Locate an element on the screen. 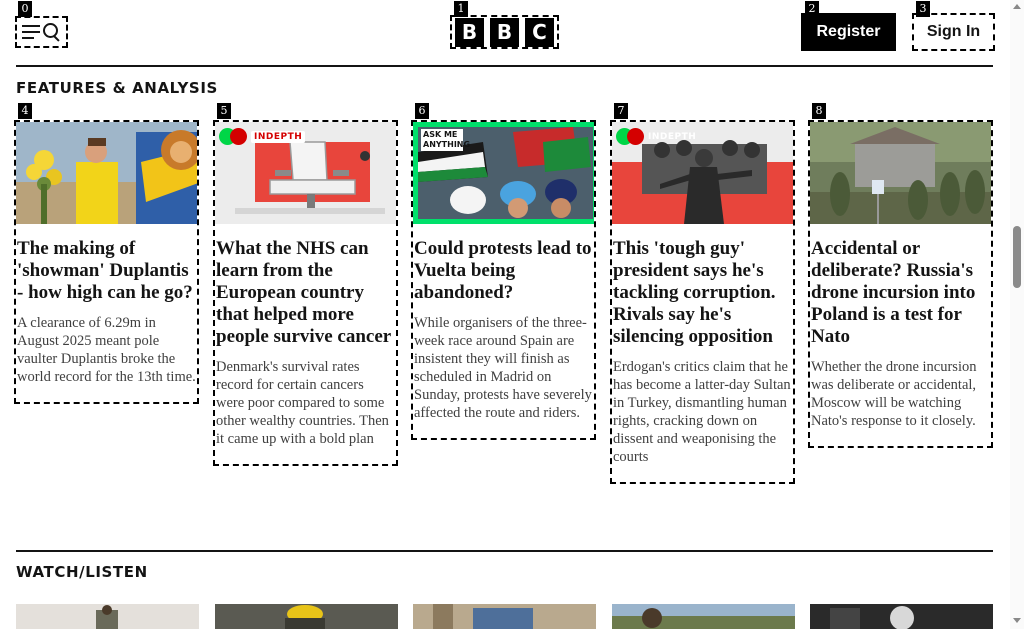 Image resolution: width=1024 pixels, height=629 pixels. element-index-tag: 6 is located at coordinates (422, 111).